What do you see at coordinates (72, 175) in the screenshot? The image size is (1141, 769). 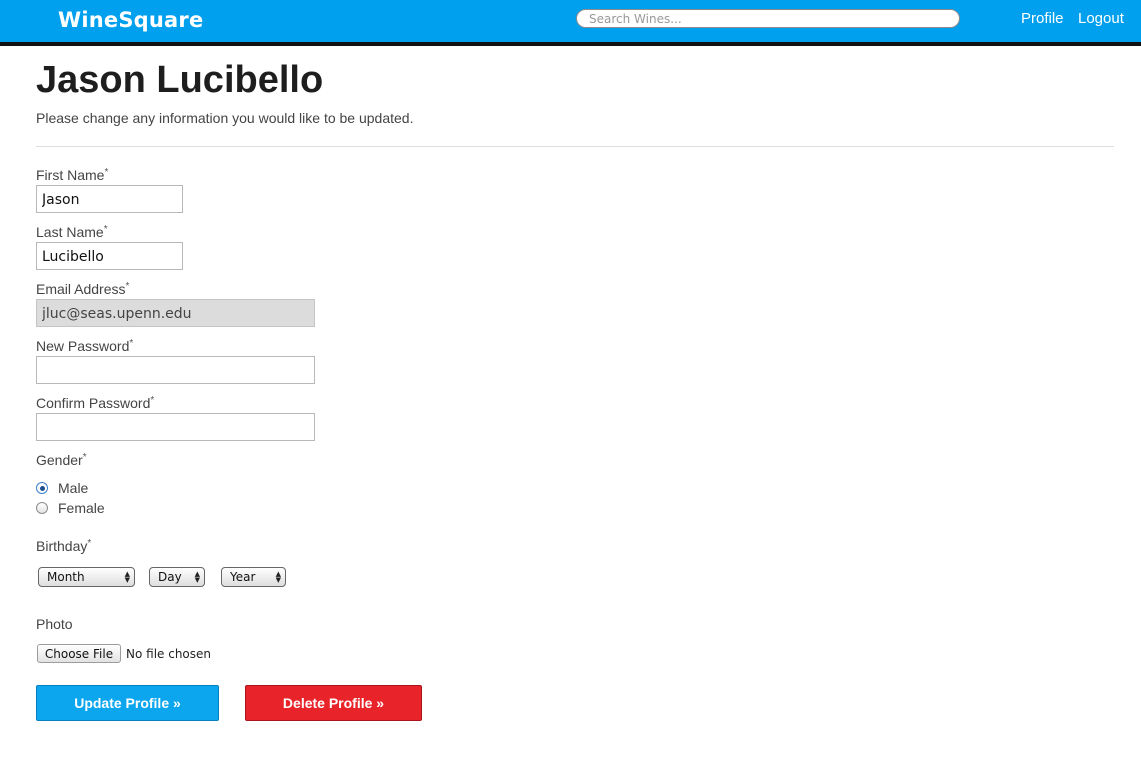 I see `first-name-label: First Name*` at bounding box center [72, 175].